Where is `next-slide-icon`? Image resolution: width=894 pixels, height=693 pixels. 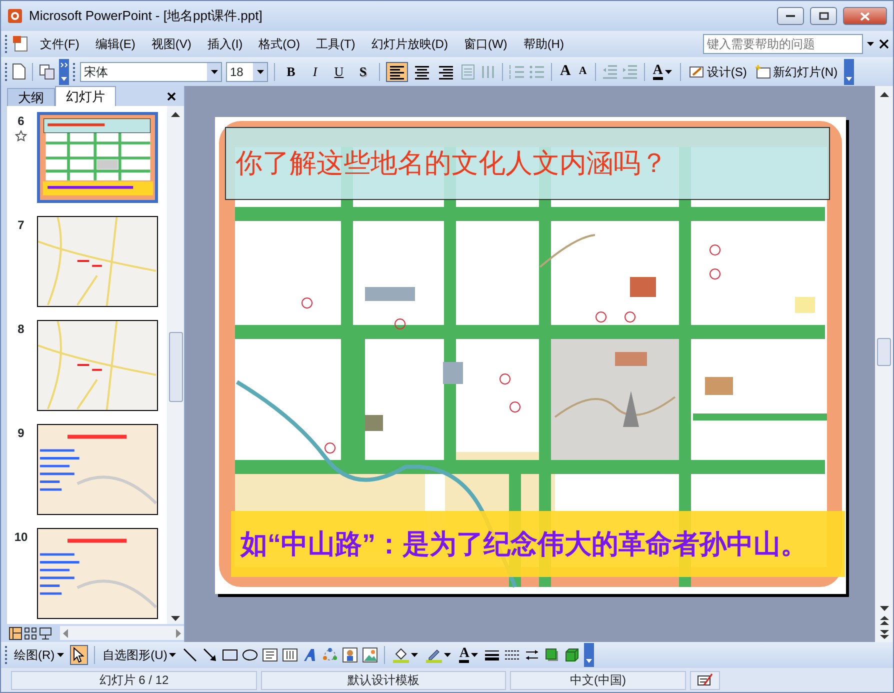
next-slide-icon is located at coordinates (884, 634).